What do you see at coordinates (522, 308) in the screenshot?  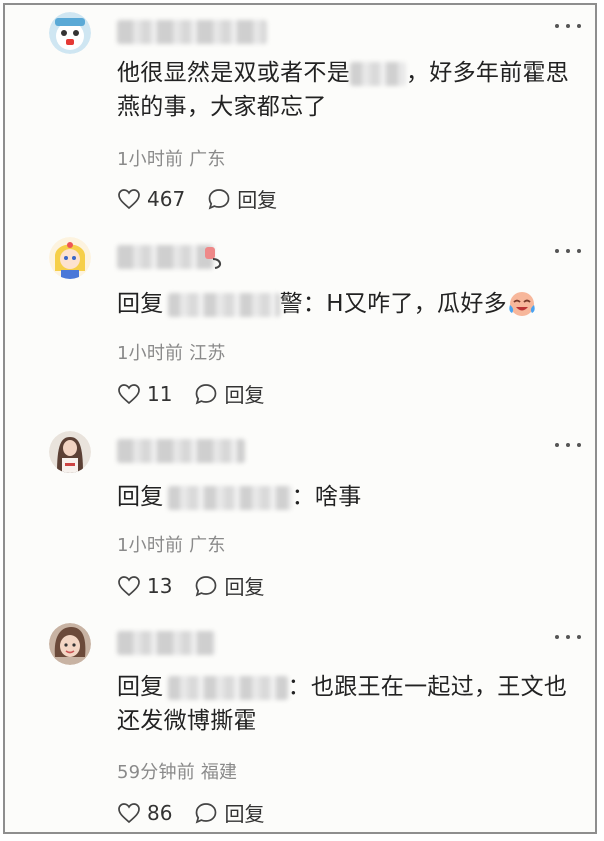 I see `crying-laughing-emoji` at bounding box center [522, 308].